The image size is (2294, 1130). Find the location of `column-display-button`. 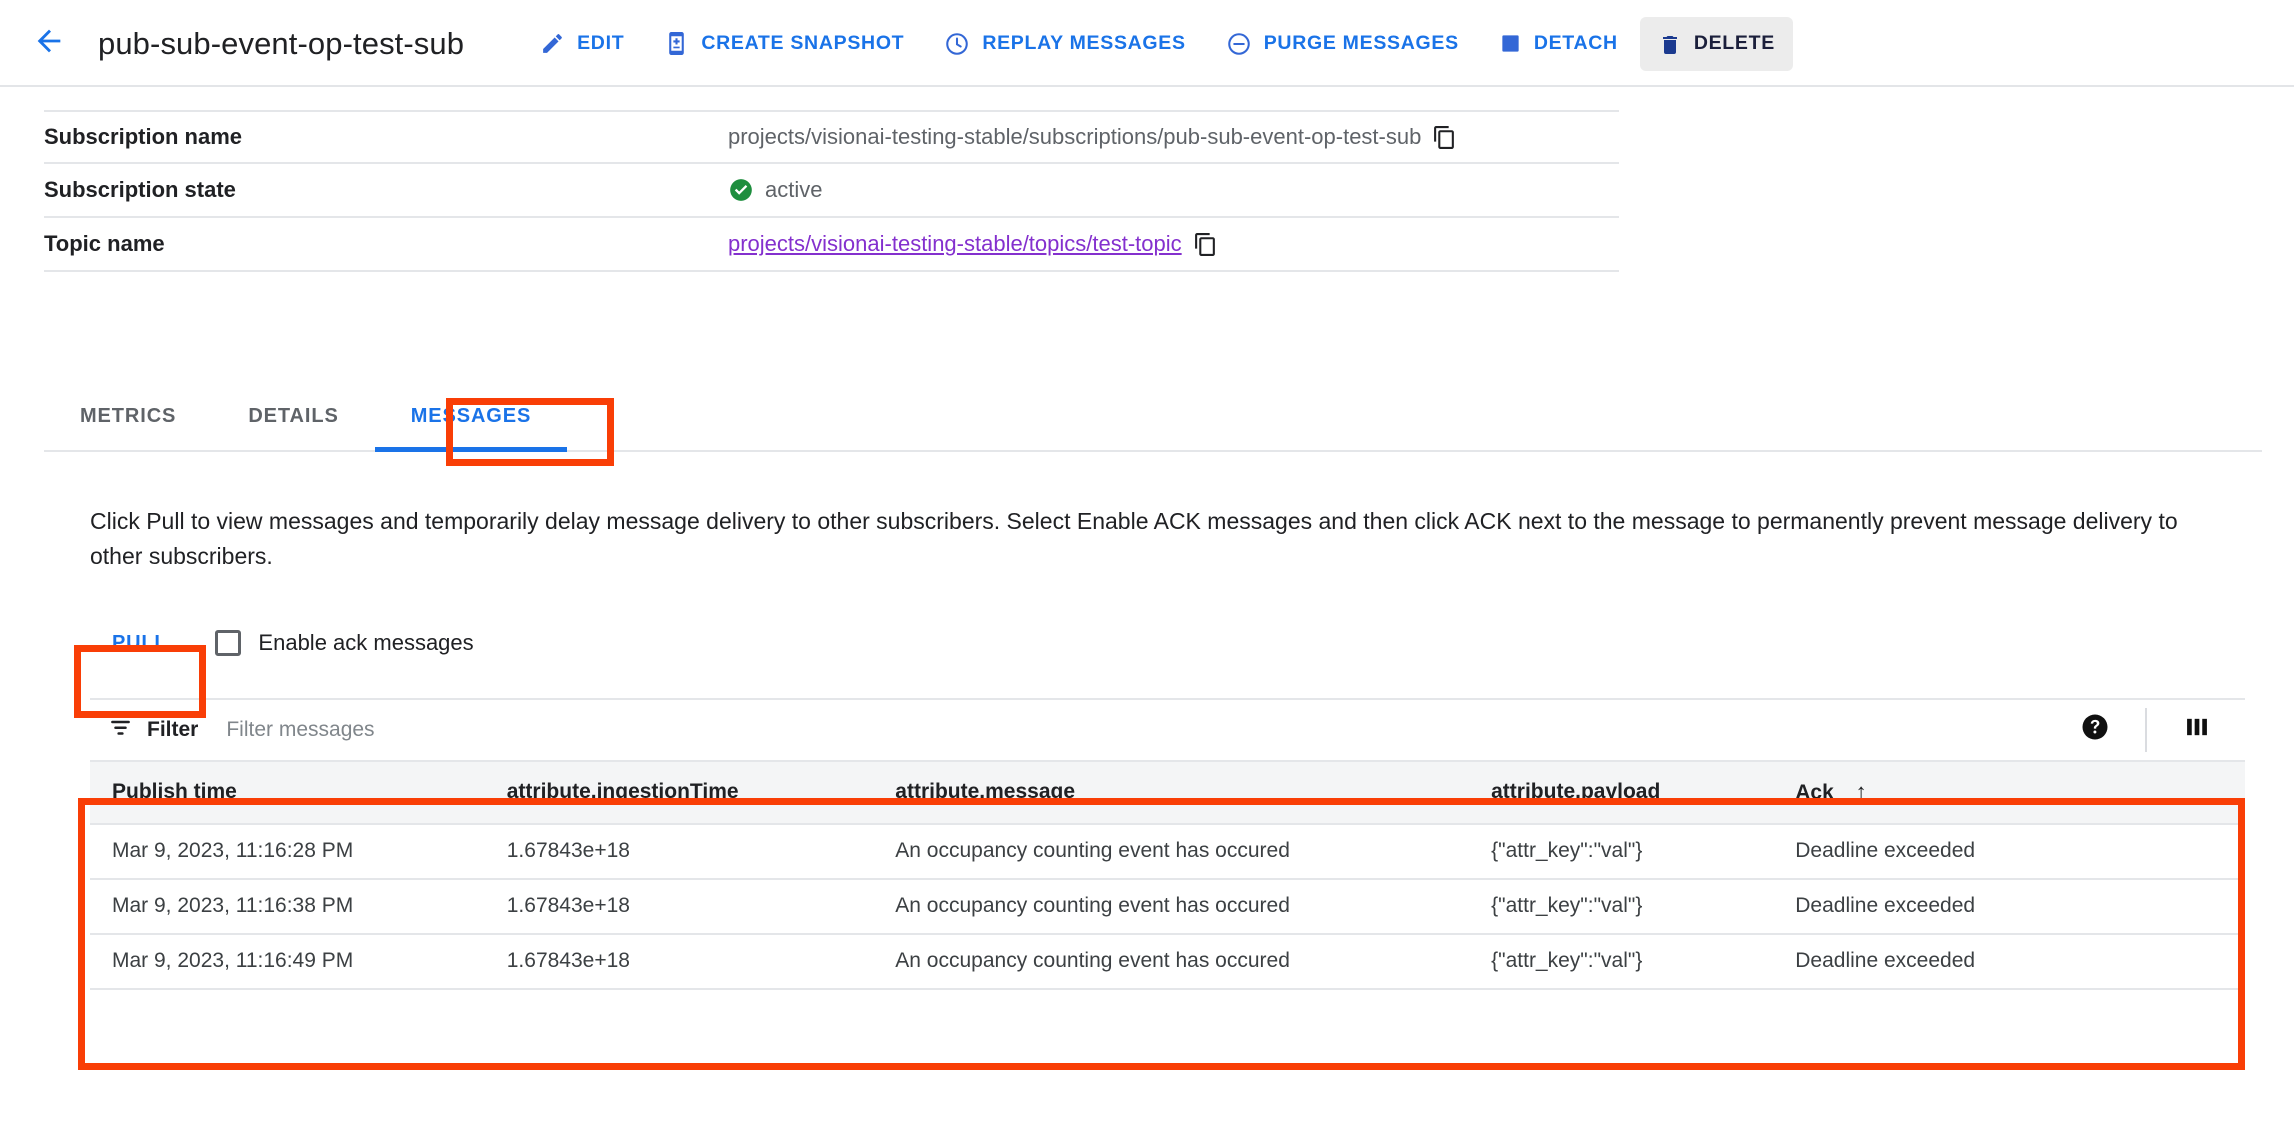

column-display-button is located at coordinates (2197, 730).